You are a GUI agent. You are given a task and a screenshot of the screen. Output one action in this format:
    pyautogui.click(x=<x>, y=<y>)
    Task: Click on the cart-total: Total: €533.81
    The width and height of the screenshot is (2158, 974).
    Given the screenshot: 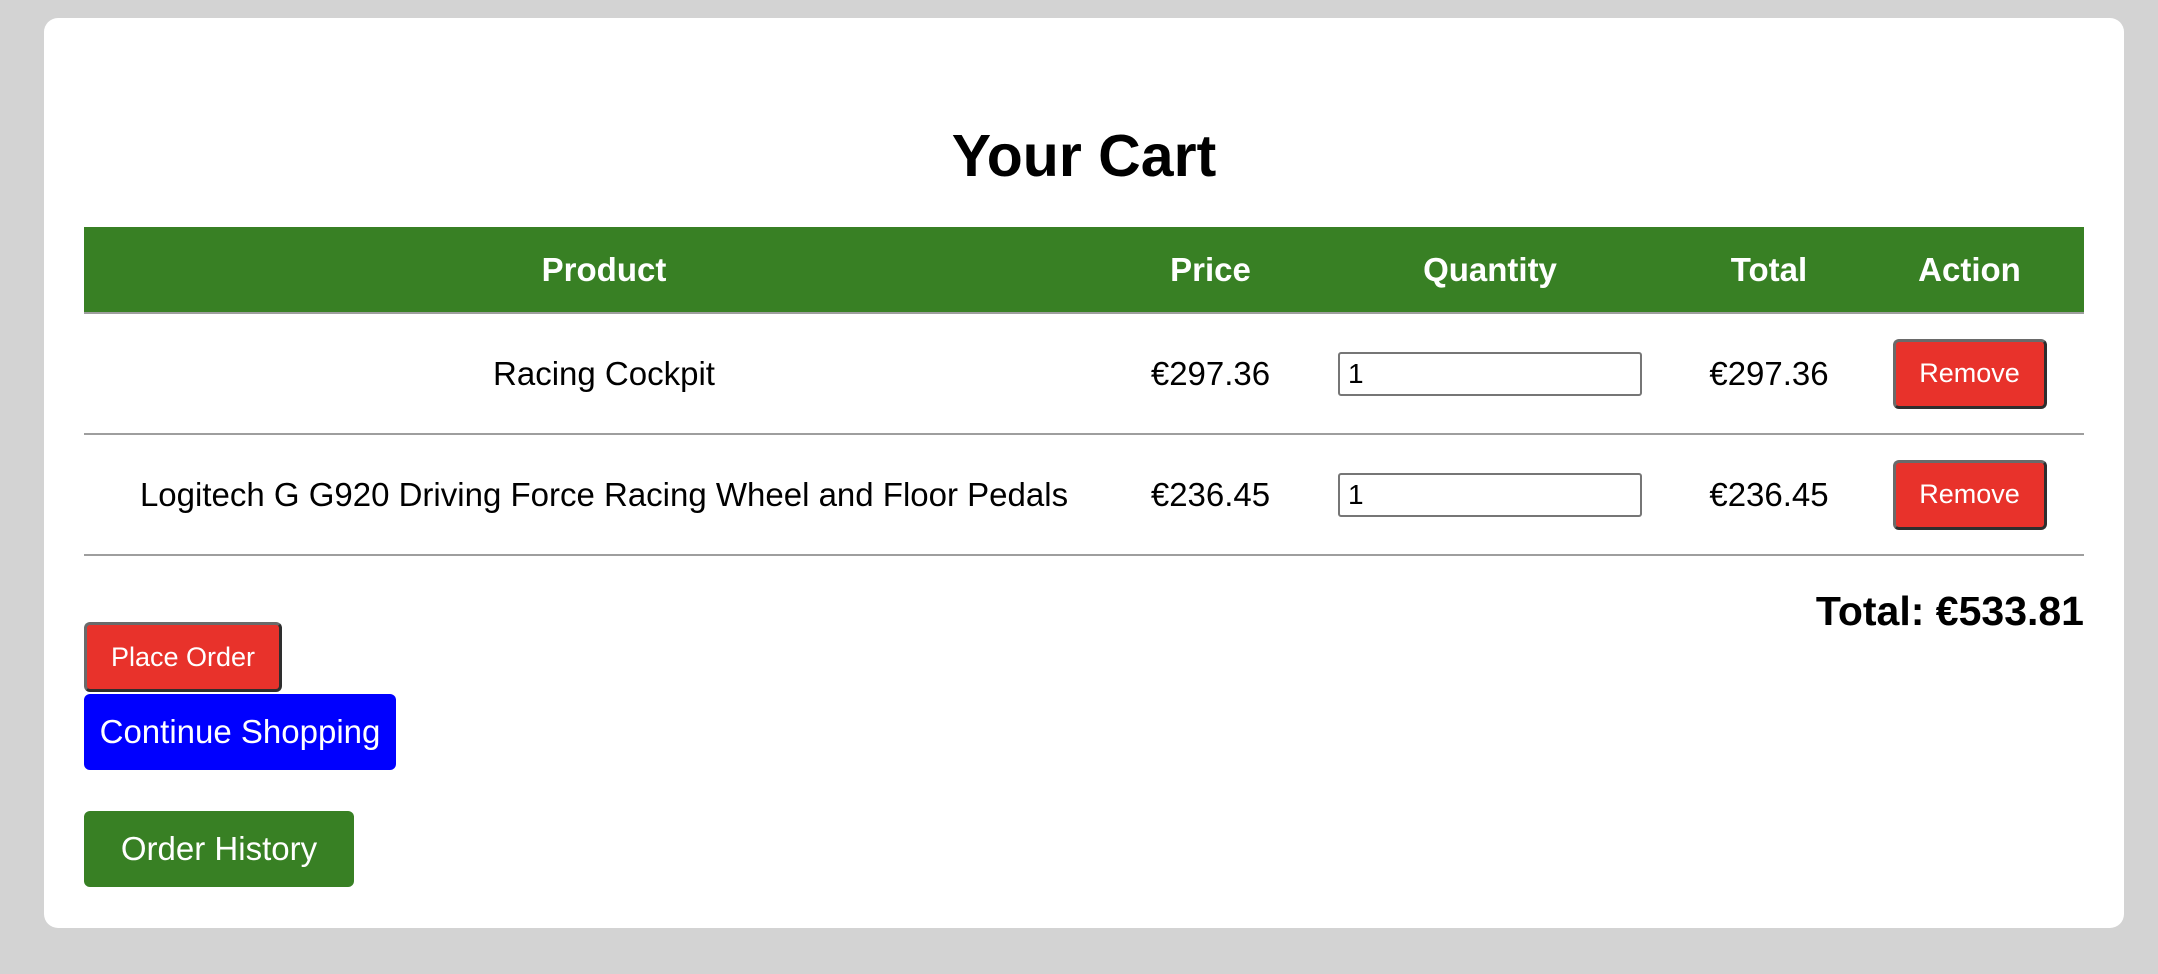 What is the action you would take?
    pyautogui.click(x=1949, y=611)
    